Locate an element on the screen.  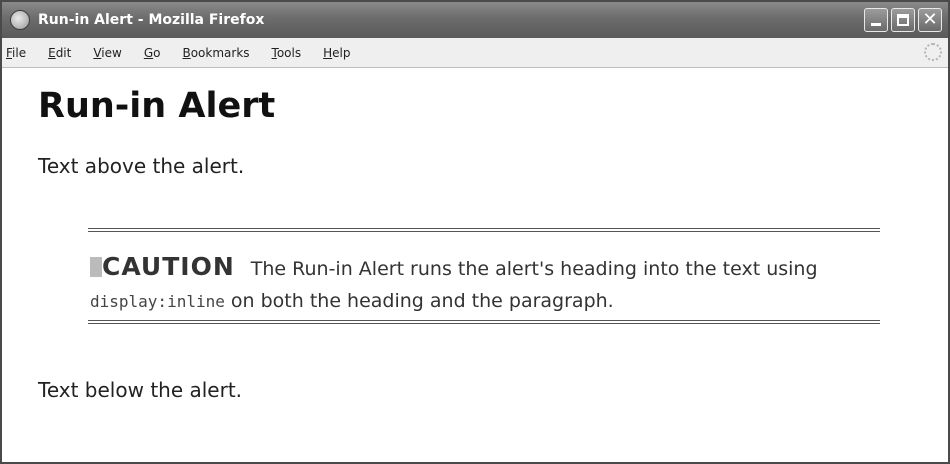
window-controls: ✕ is located at coordinates (903, 20).